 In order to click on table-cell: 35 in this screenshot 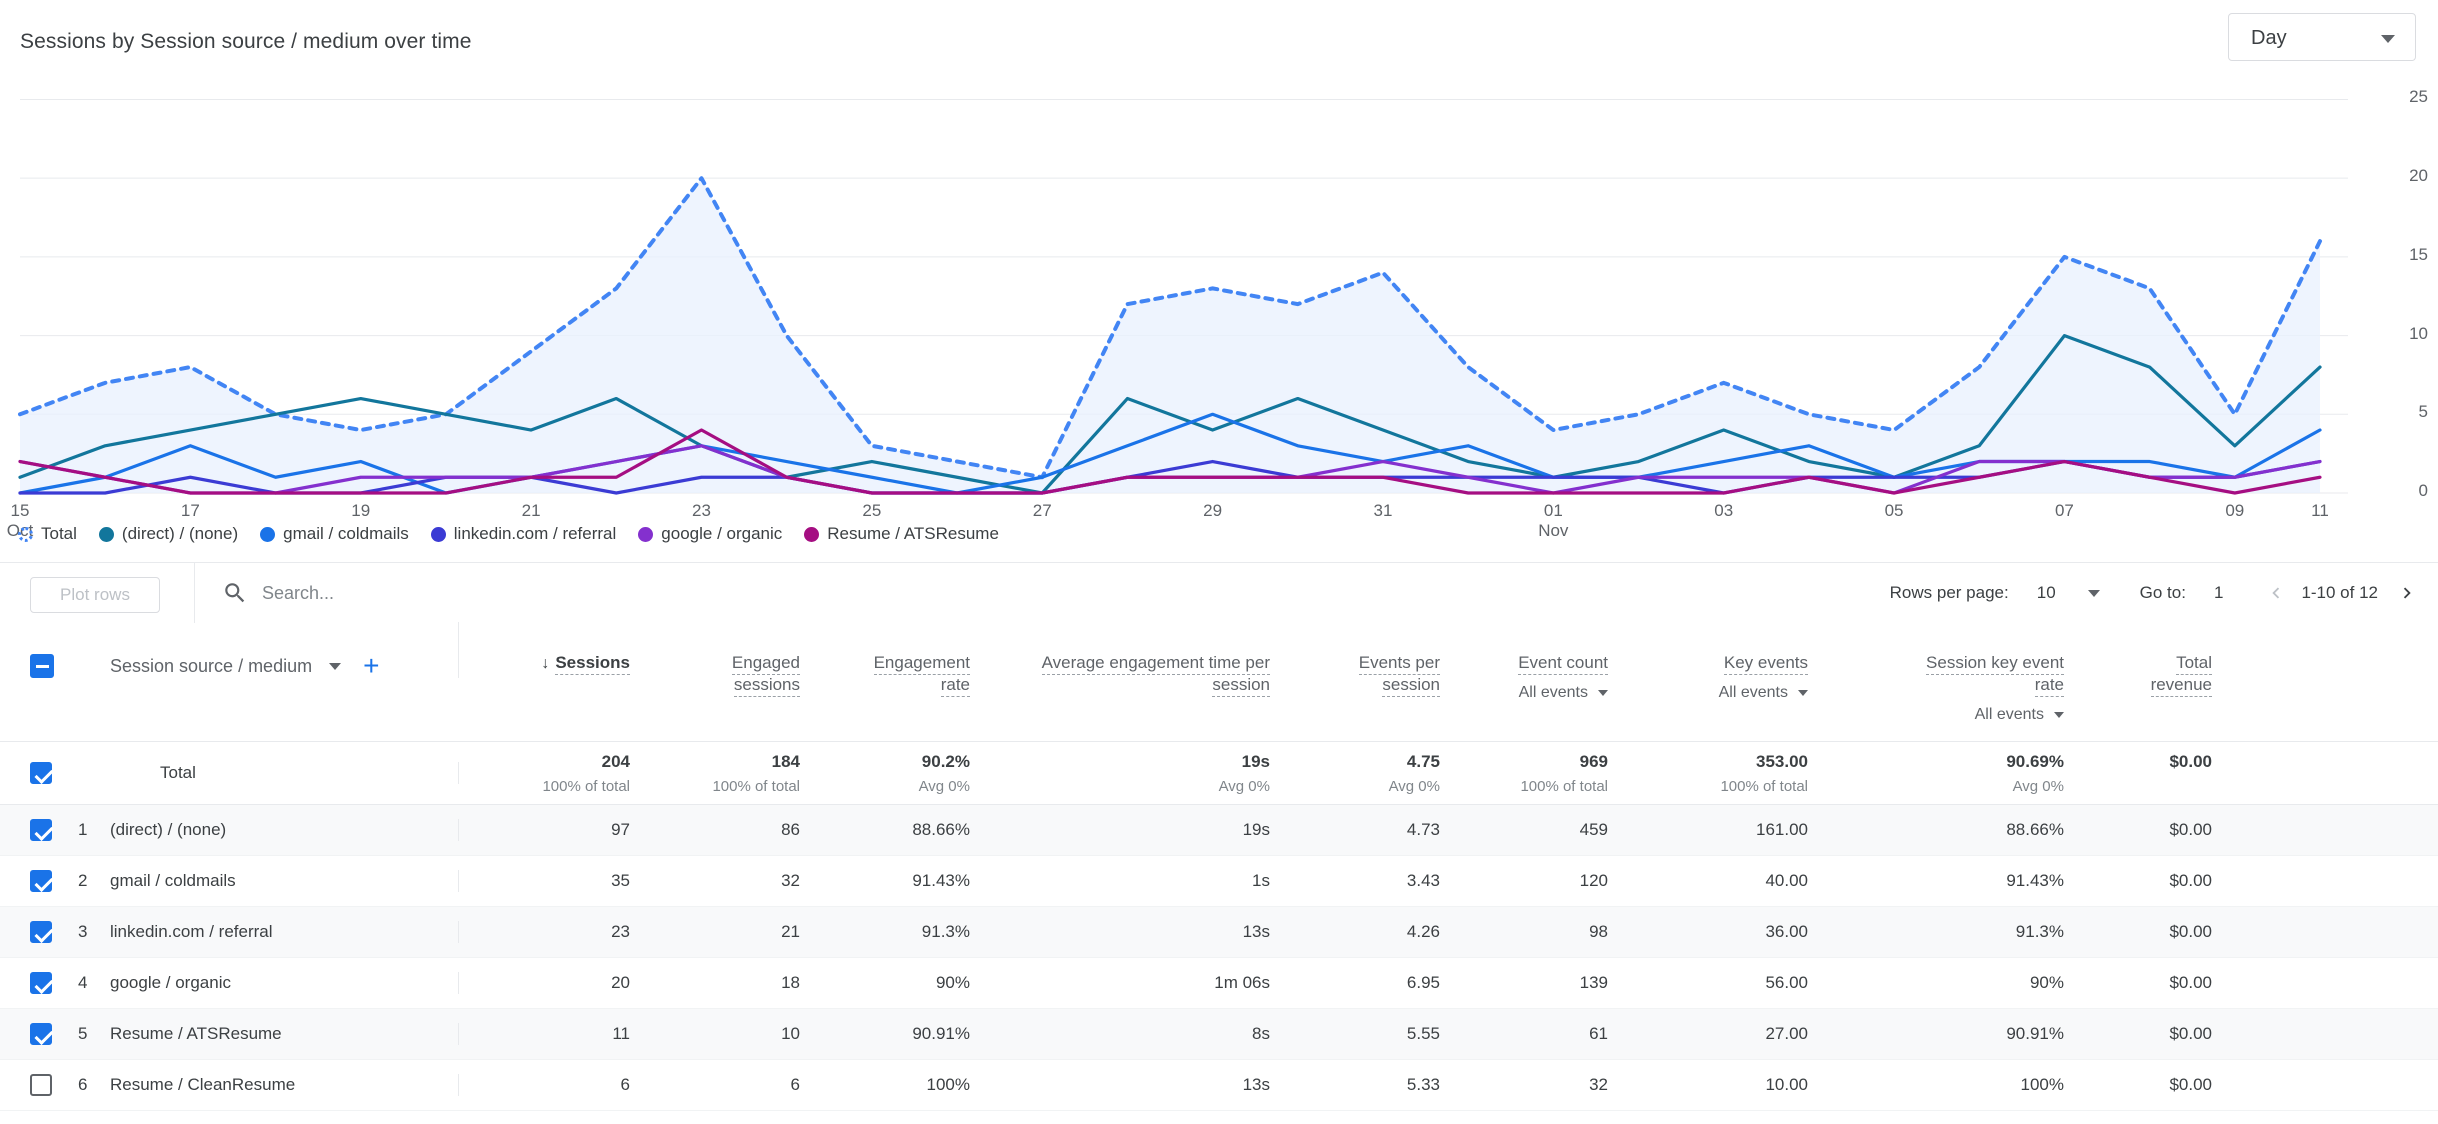, I will do `click(620, 880)`.